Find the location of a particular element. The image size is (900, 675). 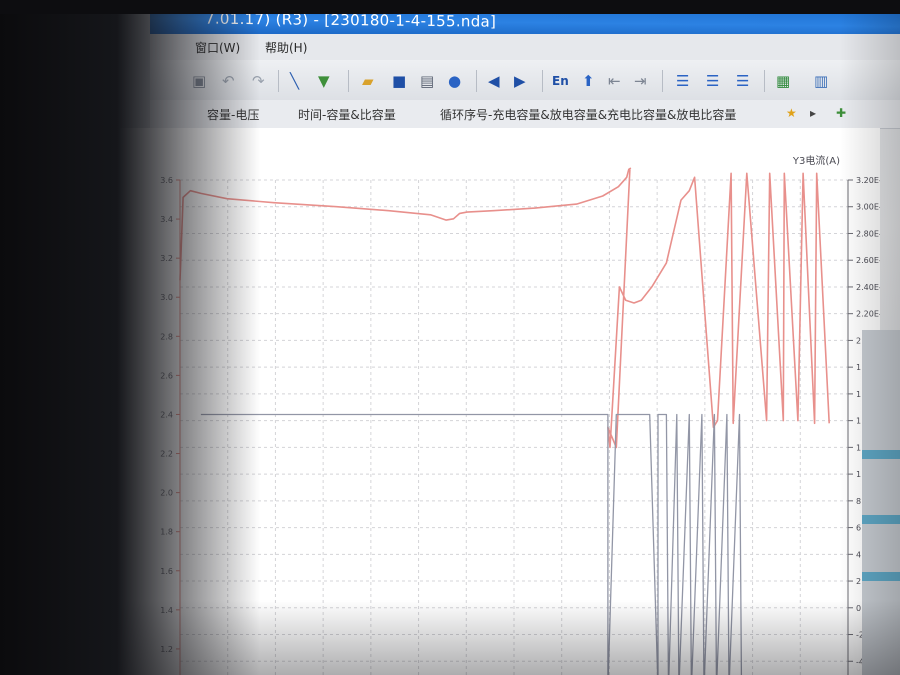

language-button: En is located at coordinates (560, 81).